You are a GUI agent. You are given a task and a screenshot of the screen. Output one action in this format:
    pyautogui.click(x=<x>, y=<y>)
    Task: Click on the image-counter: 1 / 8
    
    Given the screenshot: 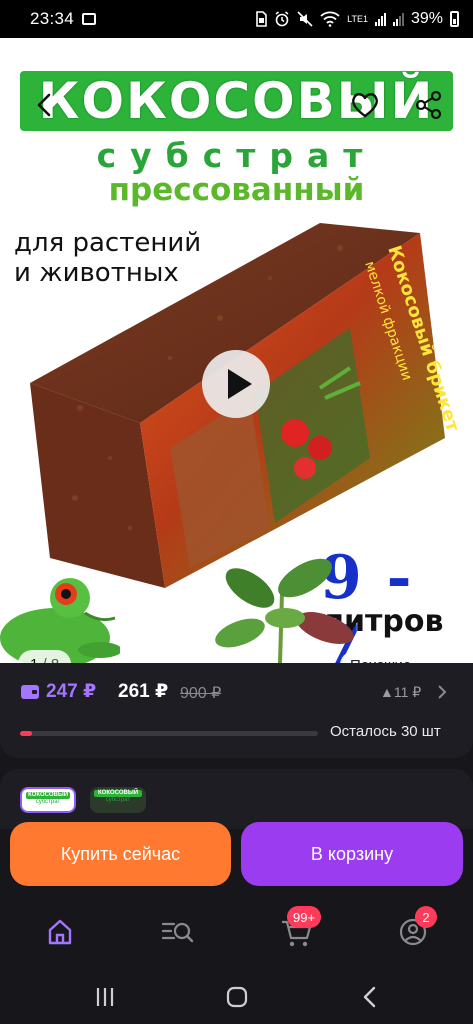 What is the action you would take?
    pyautogui.click(x=45, y=657)
    